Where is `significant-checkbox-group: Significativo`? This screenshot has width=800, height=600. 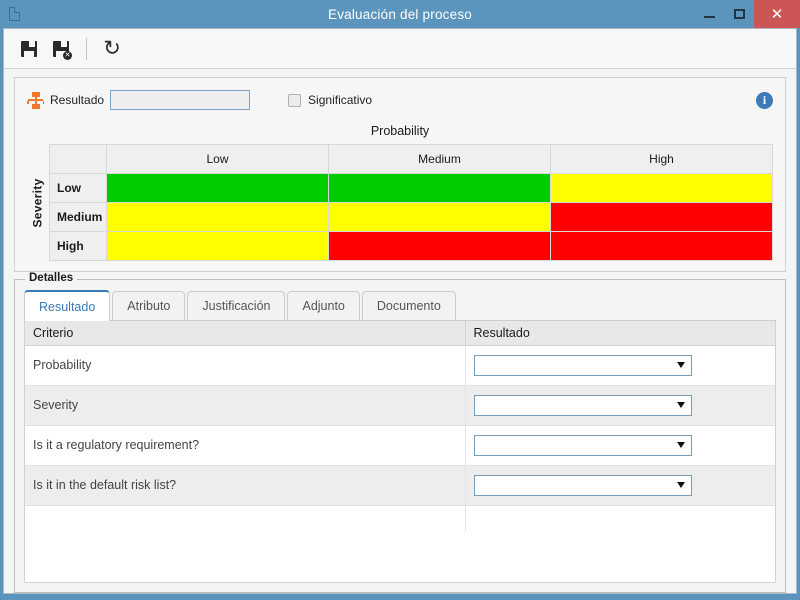 significant-checkbox-group: Significativo is located at coordinates (330, 100).